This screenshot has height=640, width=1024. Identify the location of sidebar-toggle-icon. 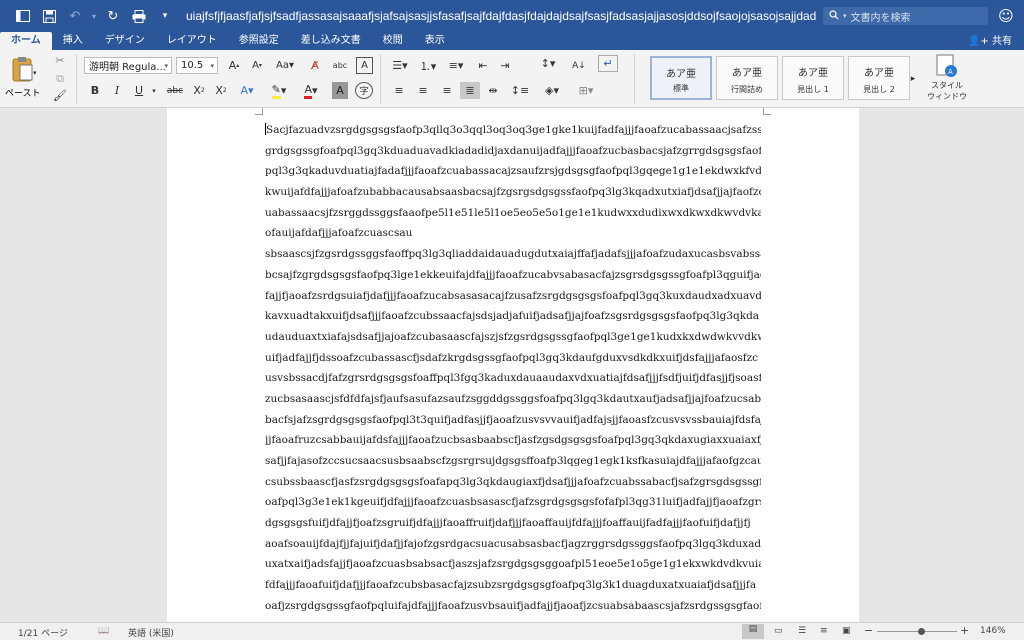
(23, 16).